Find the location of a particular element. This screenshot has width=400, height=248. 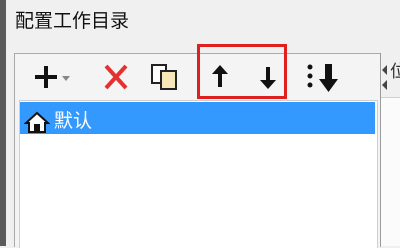

right-pane-label: 位 is located at coordinates (395, 72).